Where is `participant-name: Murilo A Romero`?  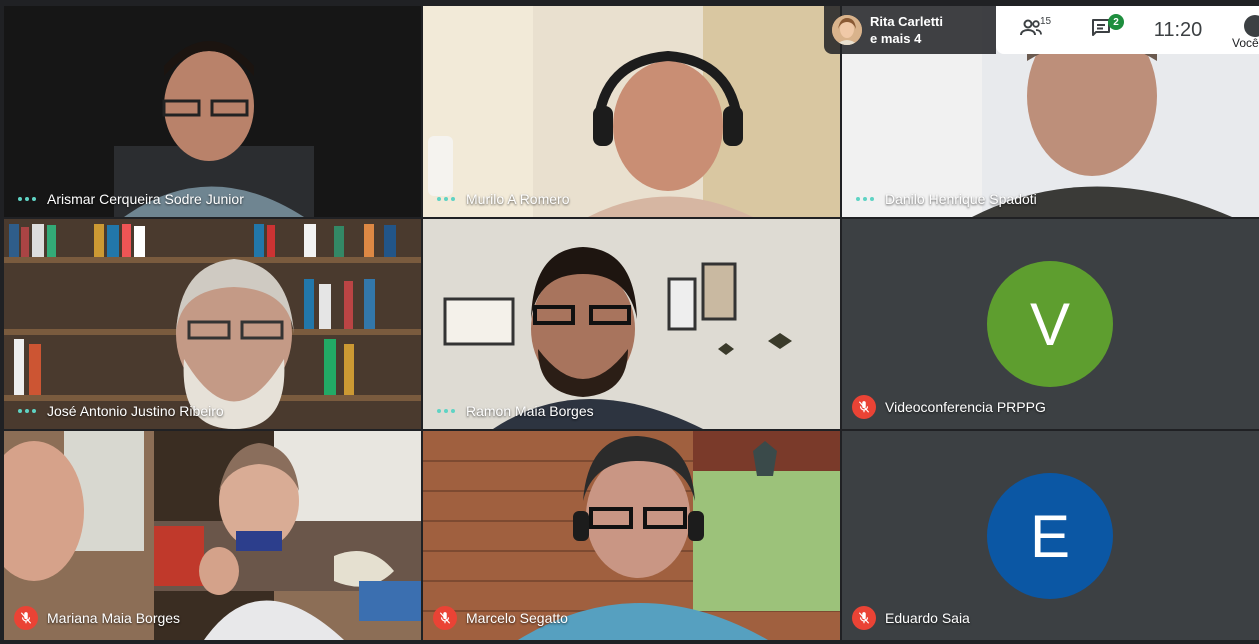 participant-name: Murilo A Romero is located at coordinates (518, 199).